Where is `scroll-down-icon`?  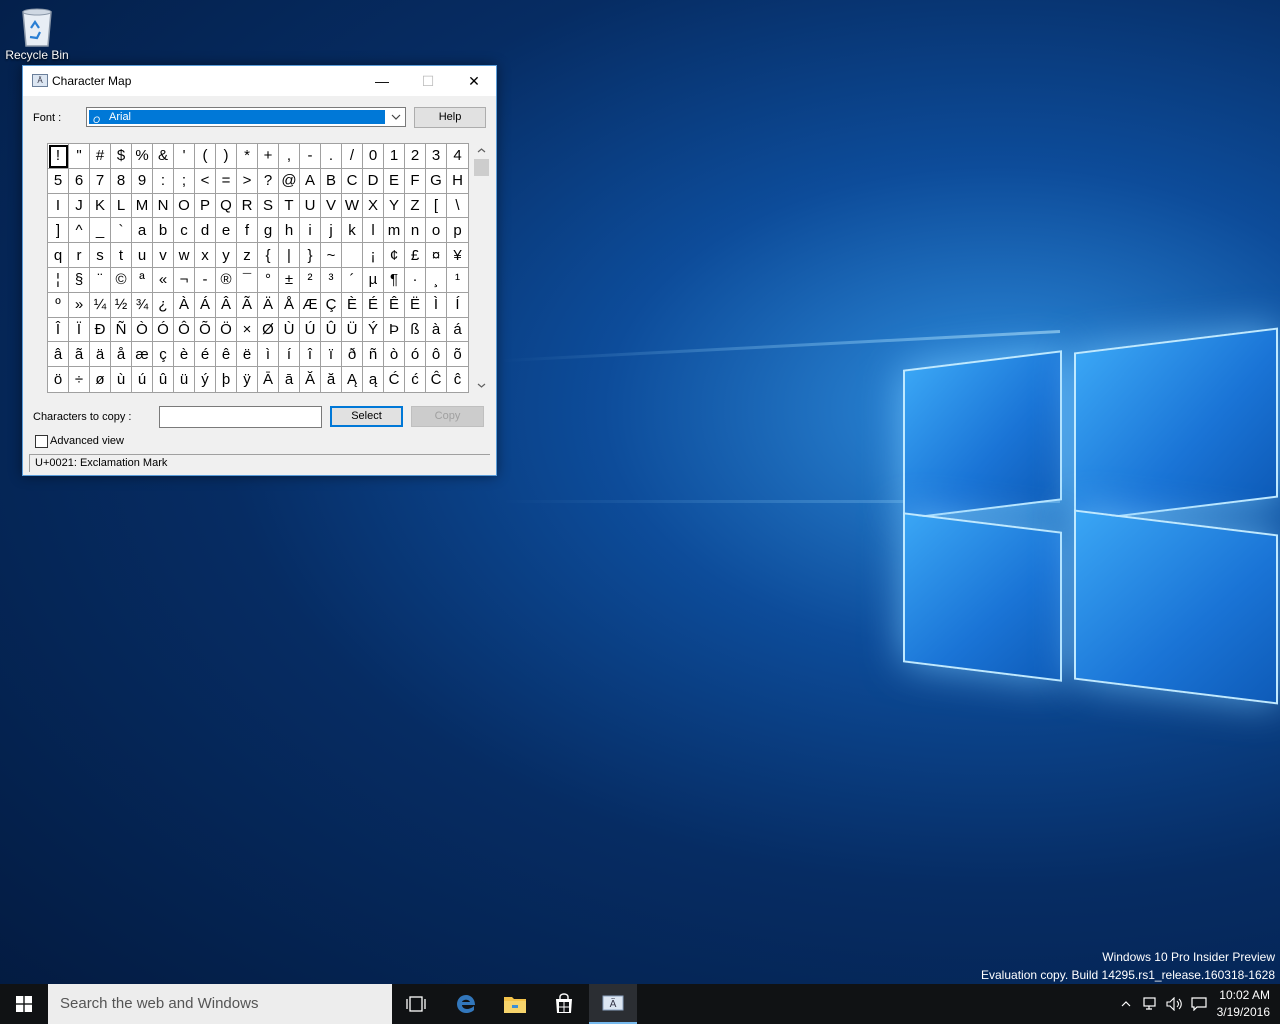
scroll-down-icon is located at coordinates (481, 385).